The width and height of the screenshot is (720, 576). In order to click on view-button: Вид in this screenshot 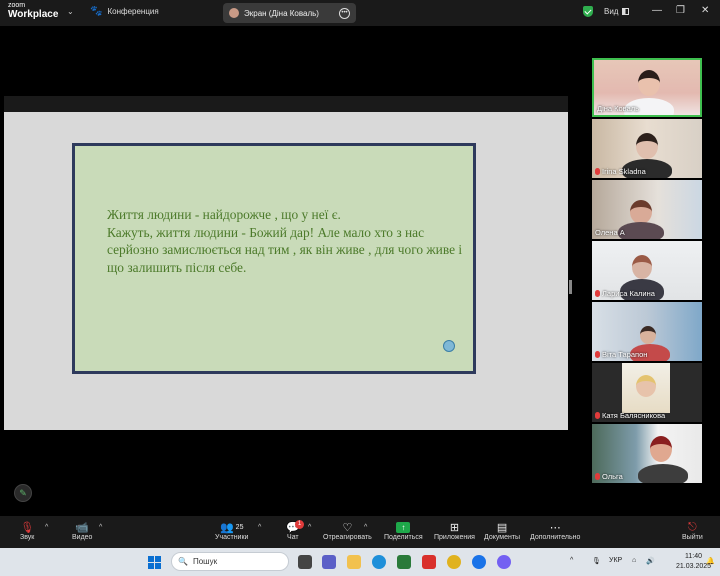, I will do `click(617, 11)`.